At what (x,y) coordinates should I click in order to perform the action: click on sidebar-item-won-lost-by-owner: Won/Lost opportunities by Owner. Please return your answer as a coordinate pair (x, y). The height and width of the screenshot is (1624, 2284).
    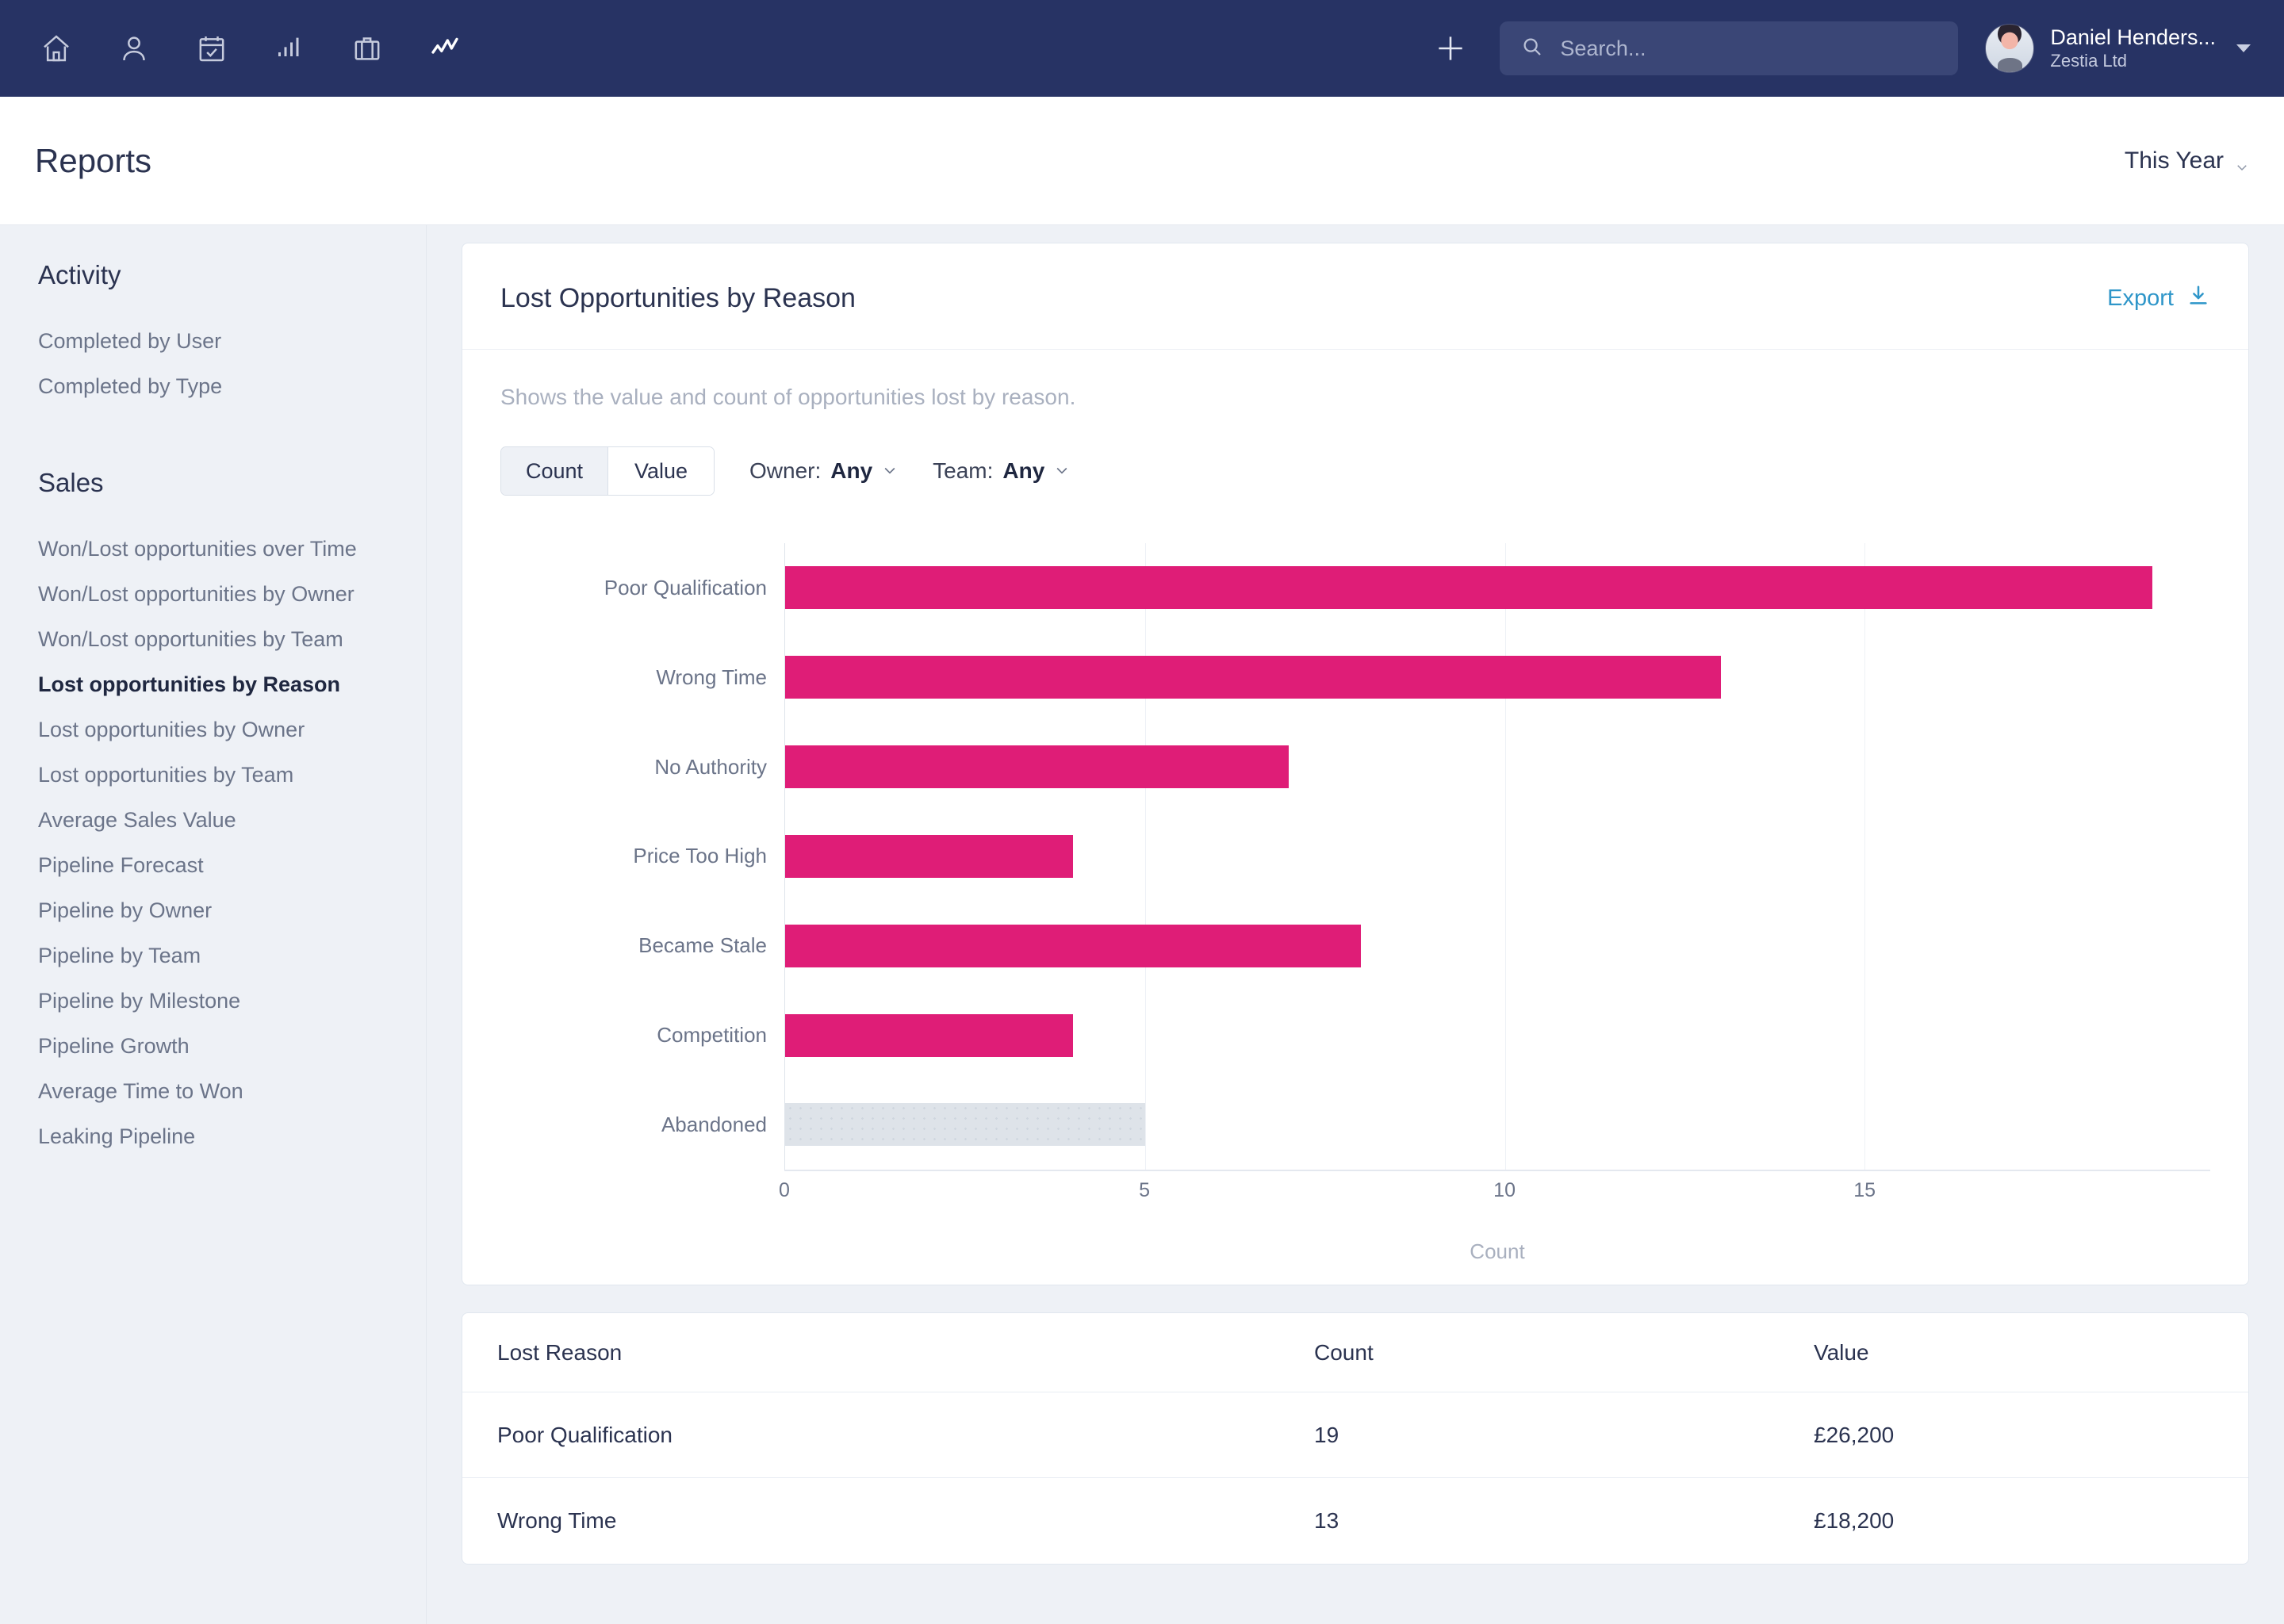
    Looking at the image, I should click on (232, 594).